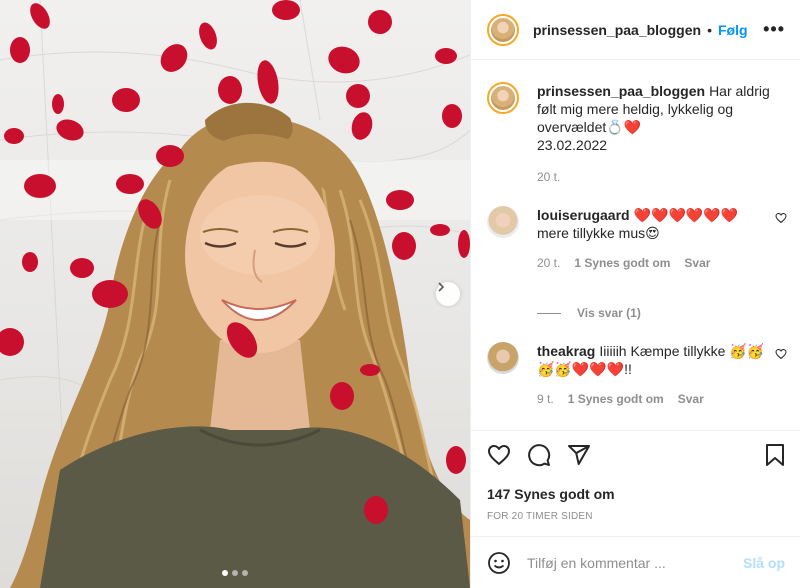  I want to click on emoji-icon, so click(499, 563).